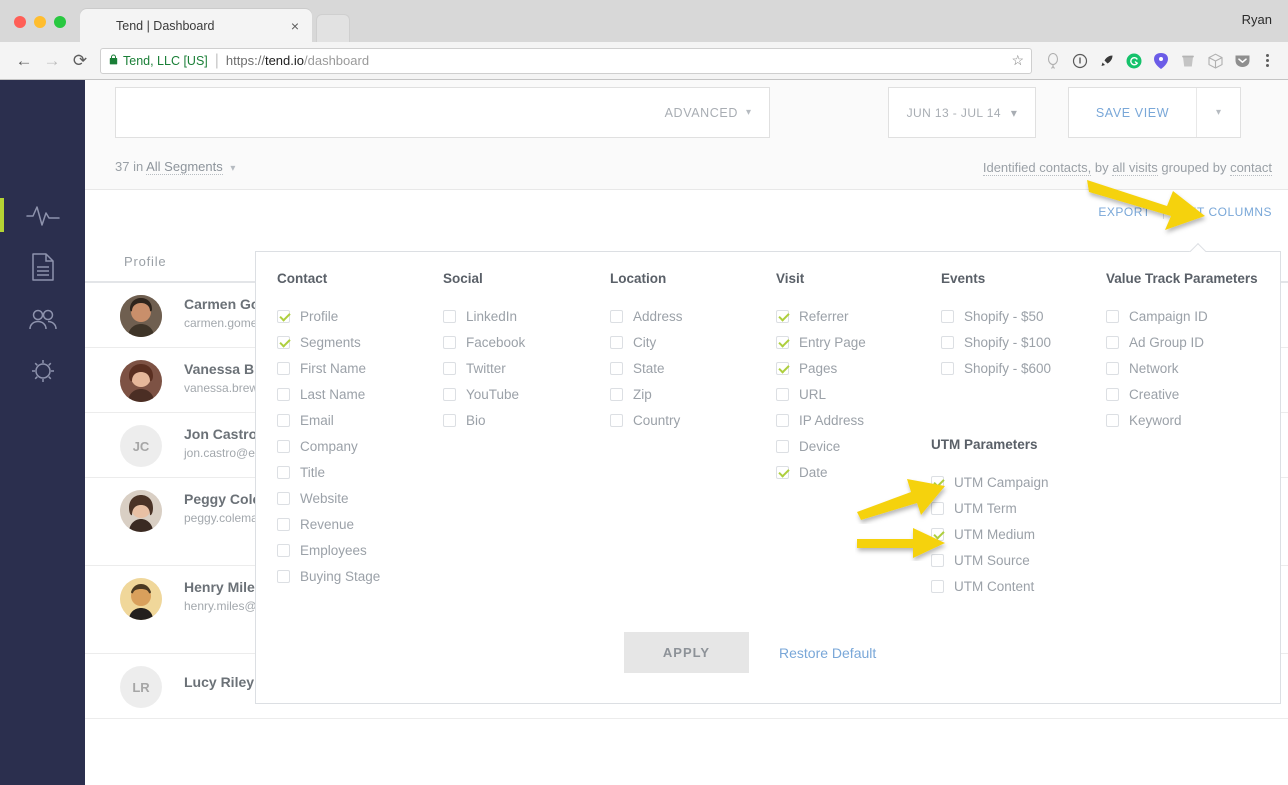 The height and width of the screenshot is (785, 1288). I want to click on segment-selector: All Segments, so click(184, 167).